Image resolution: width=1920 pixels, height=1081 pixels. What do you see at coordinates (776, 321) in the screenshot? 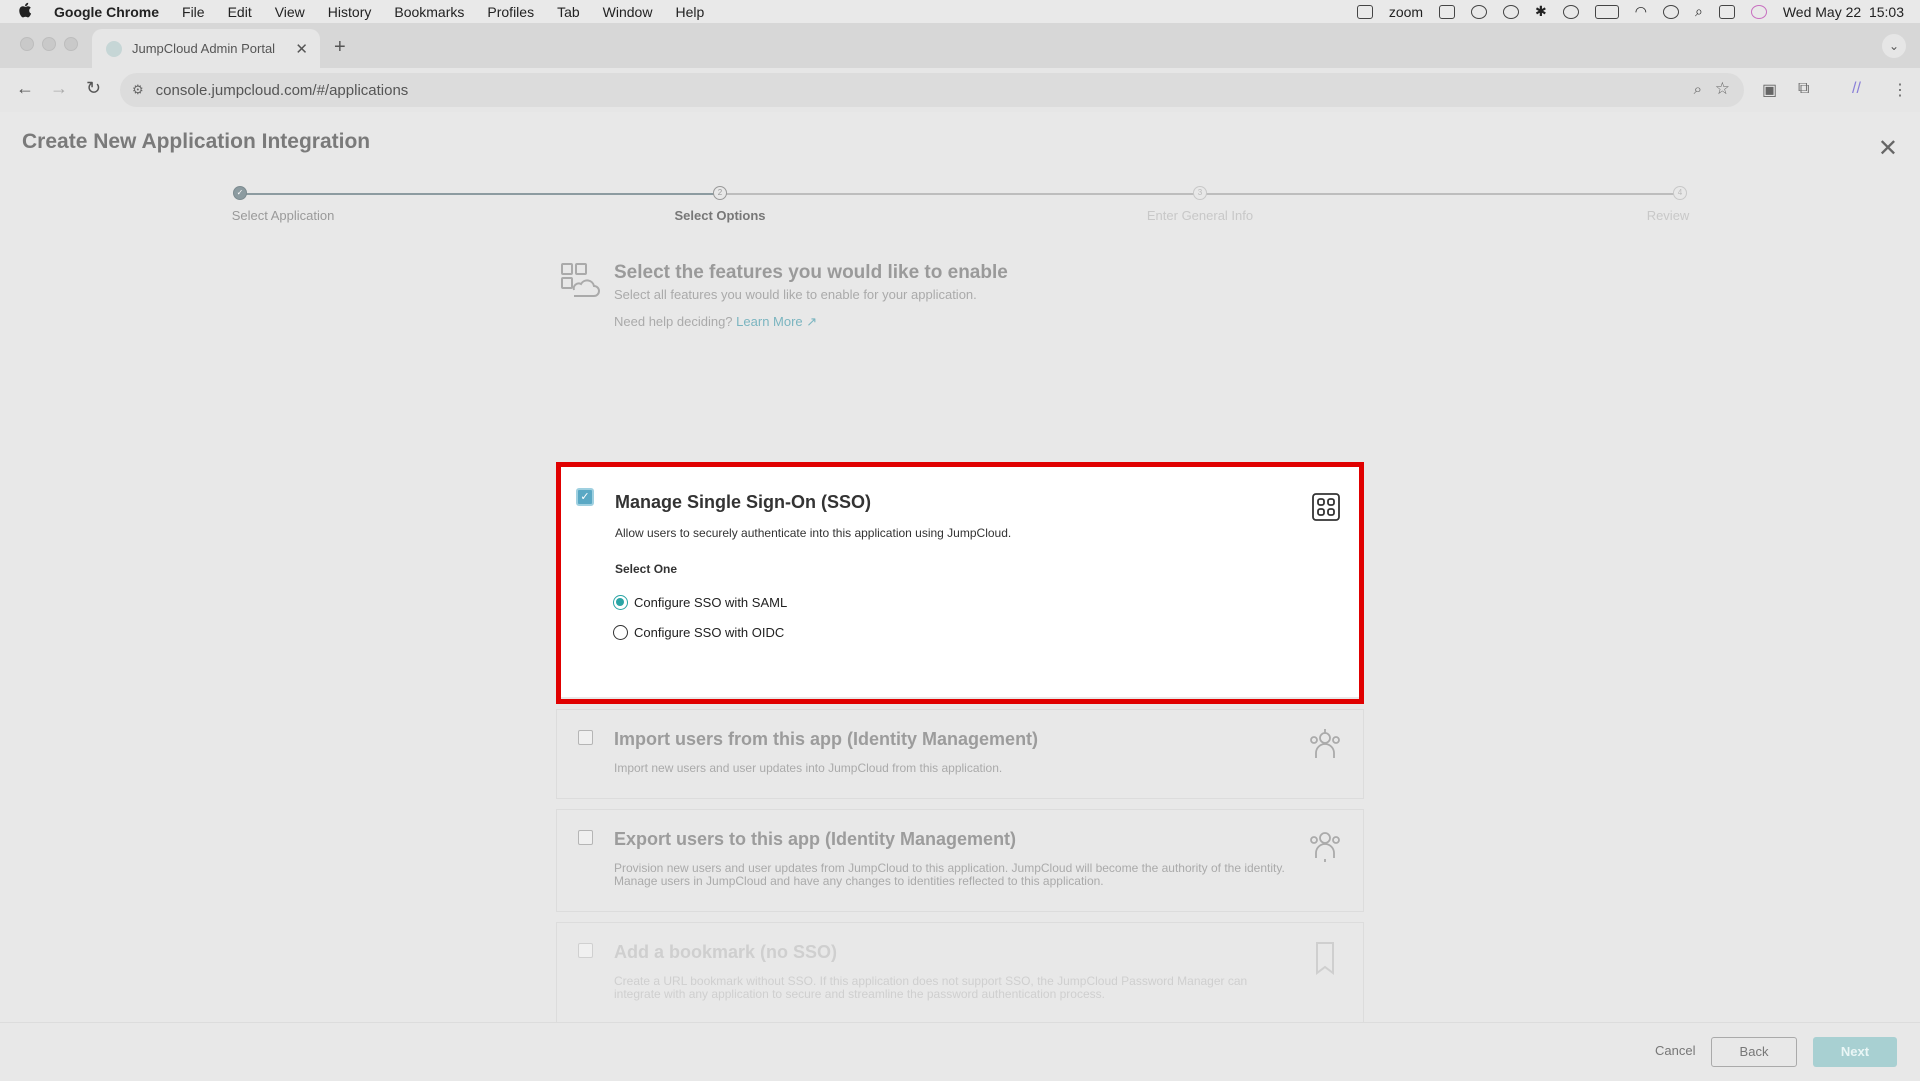
I see `learn-more-link: Learn More ↗` at bounding box center [776, 321].